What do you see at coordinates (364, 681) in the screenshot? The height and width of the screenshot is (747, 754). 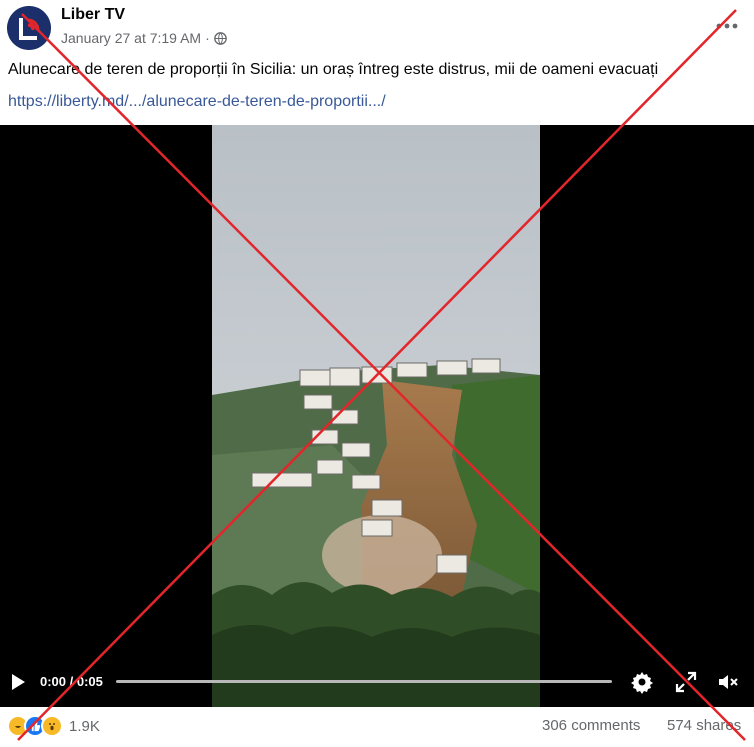 I see `progress-bar` at bounding box center [364, 681].